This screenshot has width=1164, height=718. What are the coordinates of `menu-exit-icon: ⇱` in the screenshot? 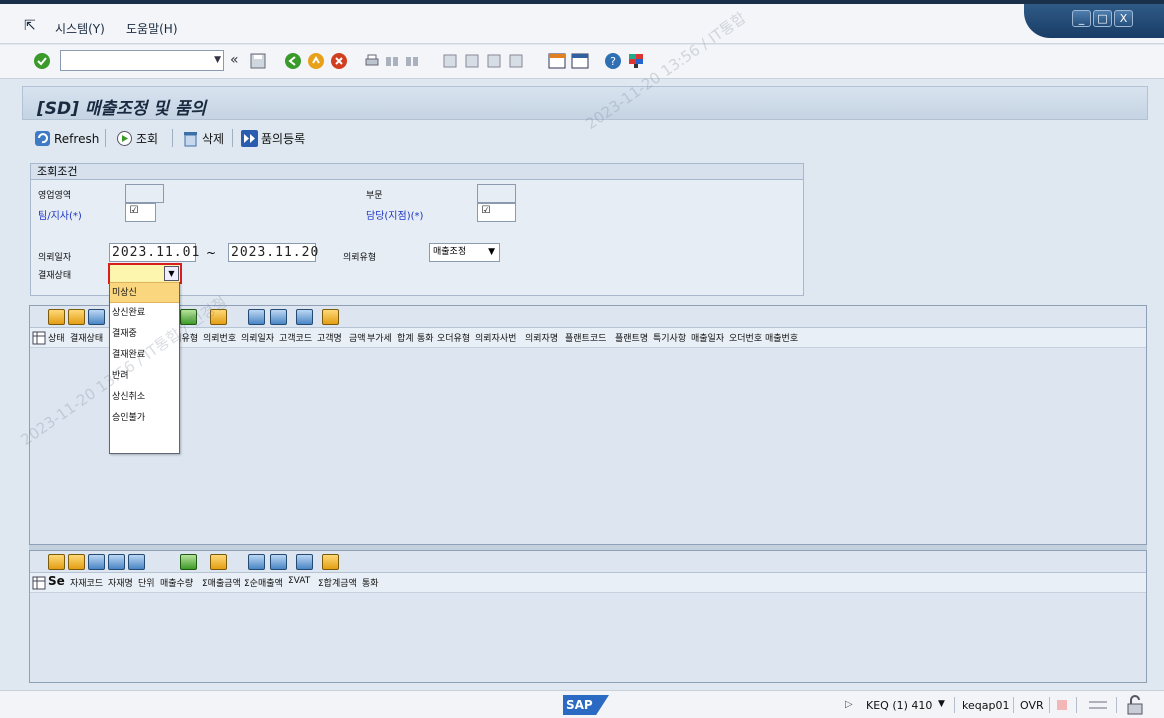 It's located at (30, 26).